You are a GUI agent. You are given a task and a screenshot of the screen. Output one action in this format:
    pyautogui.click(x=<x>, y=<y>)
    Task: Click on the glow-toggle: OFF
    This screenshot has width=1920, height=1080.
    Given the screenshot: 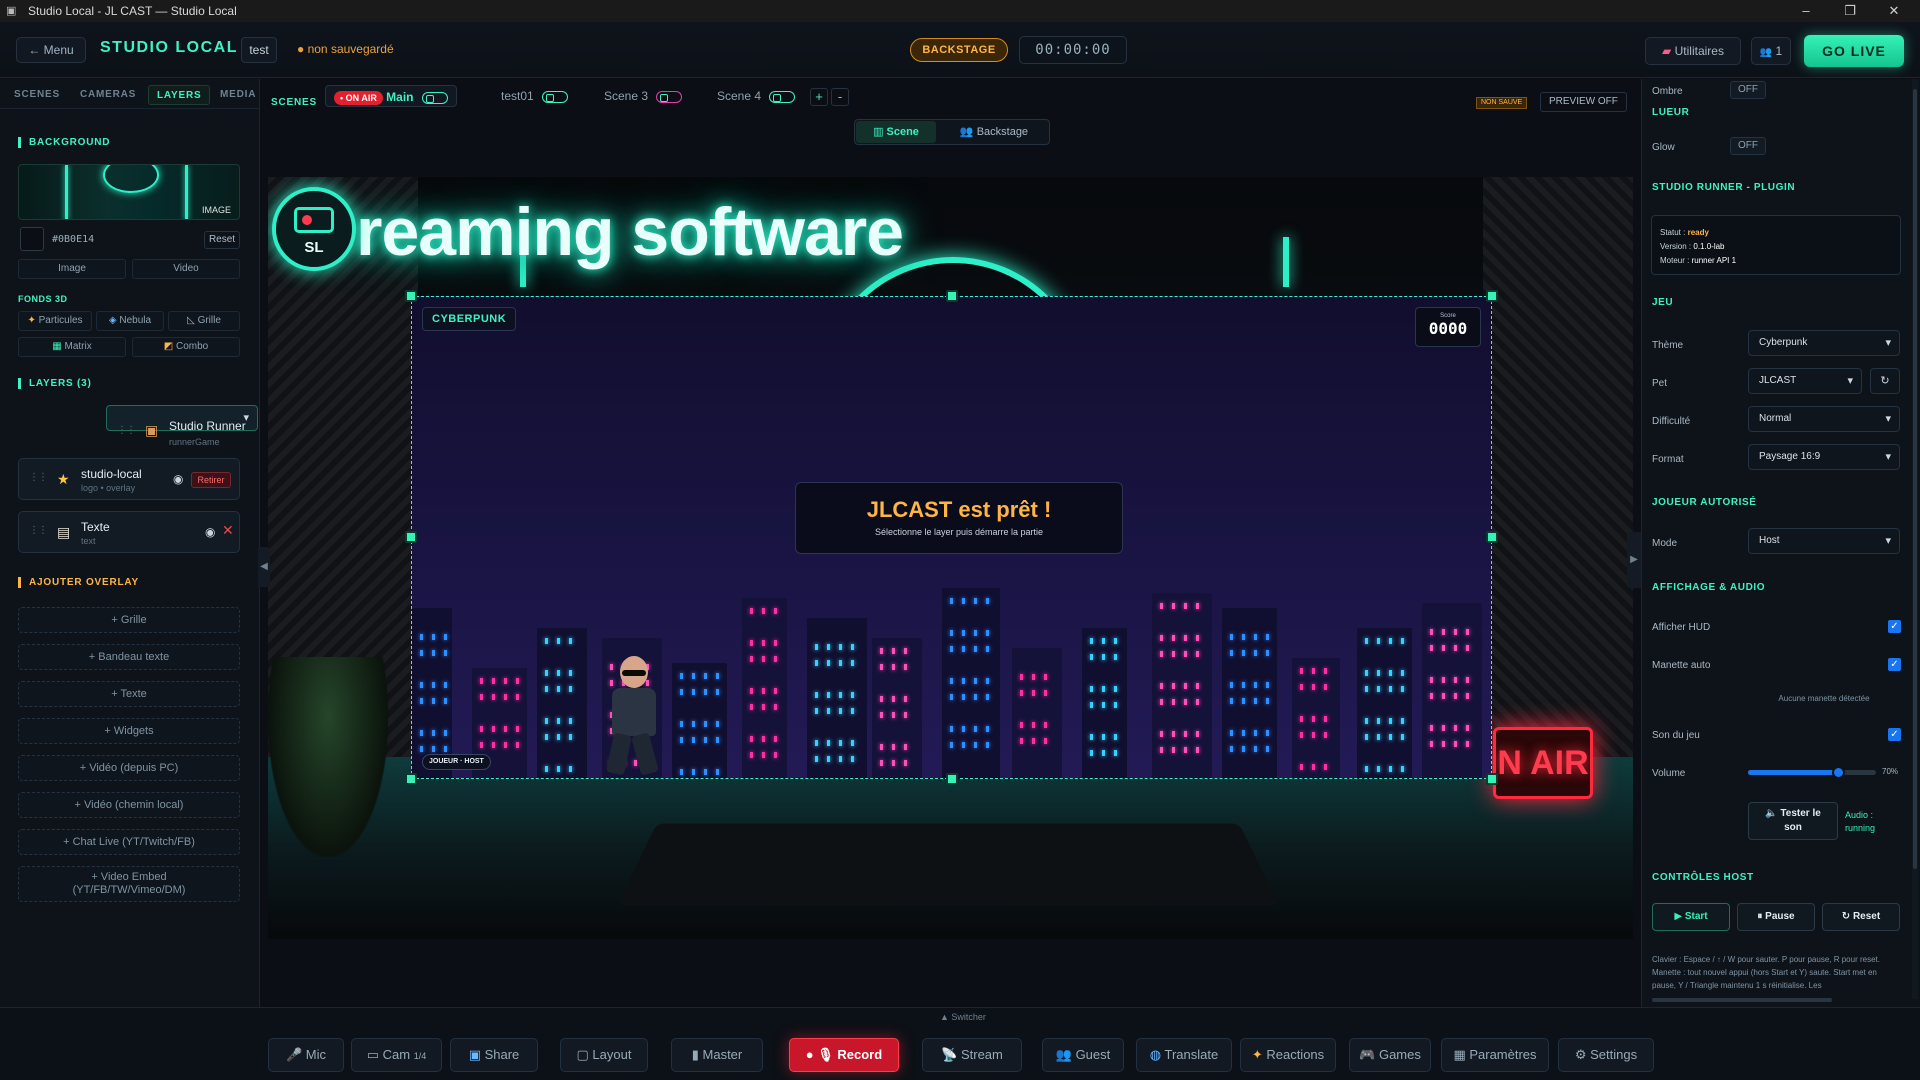 What is the action you would take?
    pyautogui.click(x=1748, y=146)
    